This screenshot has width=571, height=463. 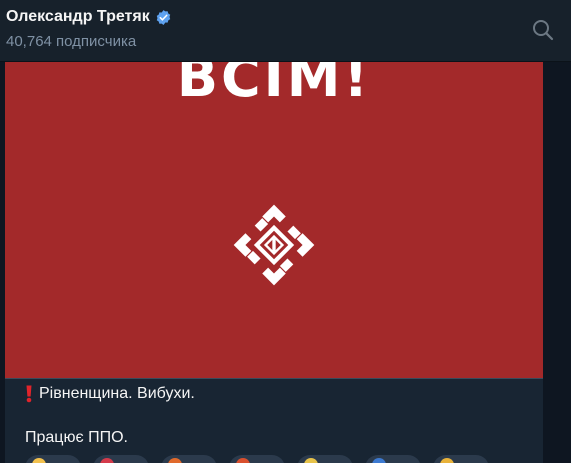 What do you see at coordinates (243, 460) in the screenshot?
I see `angry-emoji-icon` at bounding box center [243, 460].